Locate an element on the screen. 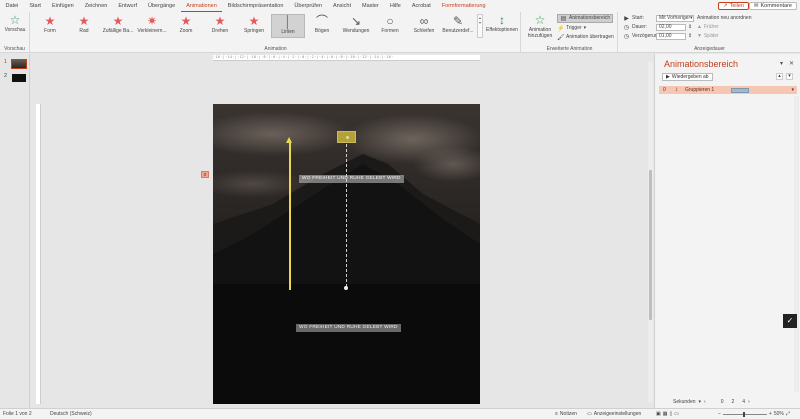 Image resolution: width=800 pixels, height=419 pixels. animation-painter-button: 🖌 Animation übertragen is located at coordinates (585, 37).